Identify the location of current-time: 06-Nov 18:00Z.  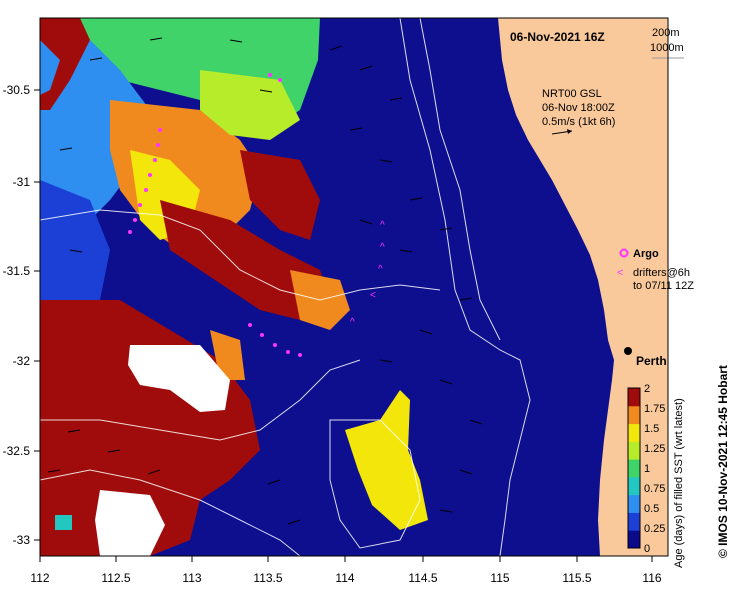
(578, 108).